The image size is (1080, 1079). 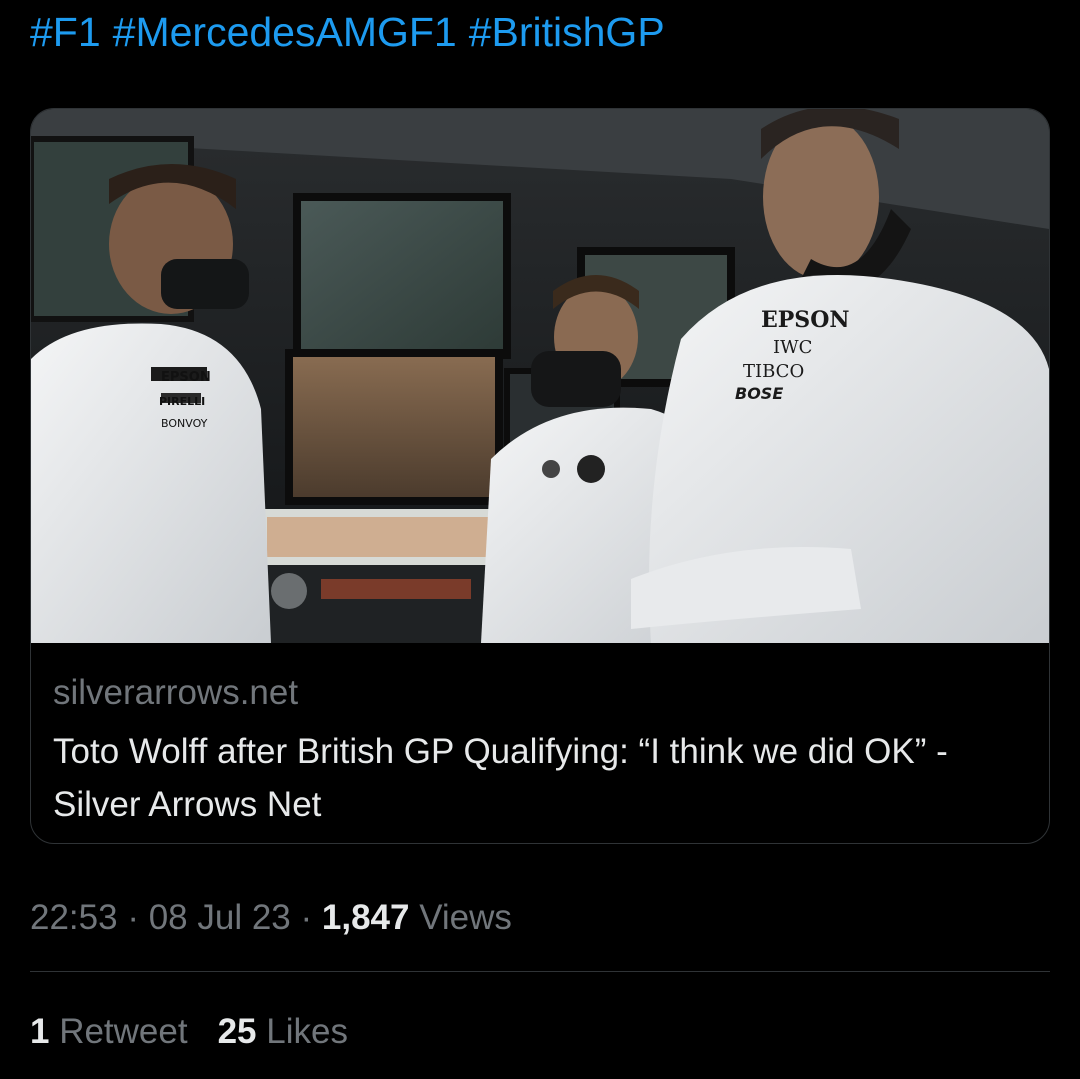 I want to click on retweets-stat: 1 Retweet, so click(x=109, y=1031).